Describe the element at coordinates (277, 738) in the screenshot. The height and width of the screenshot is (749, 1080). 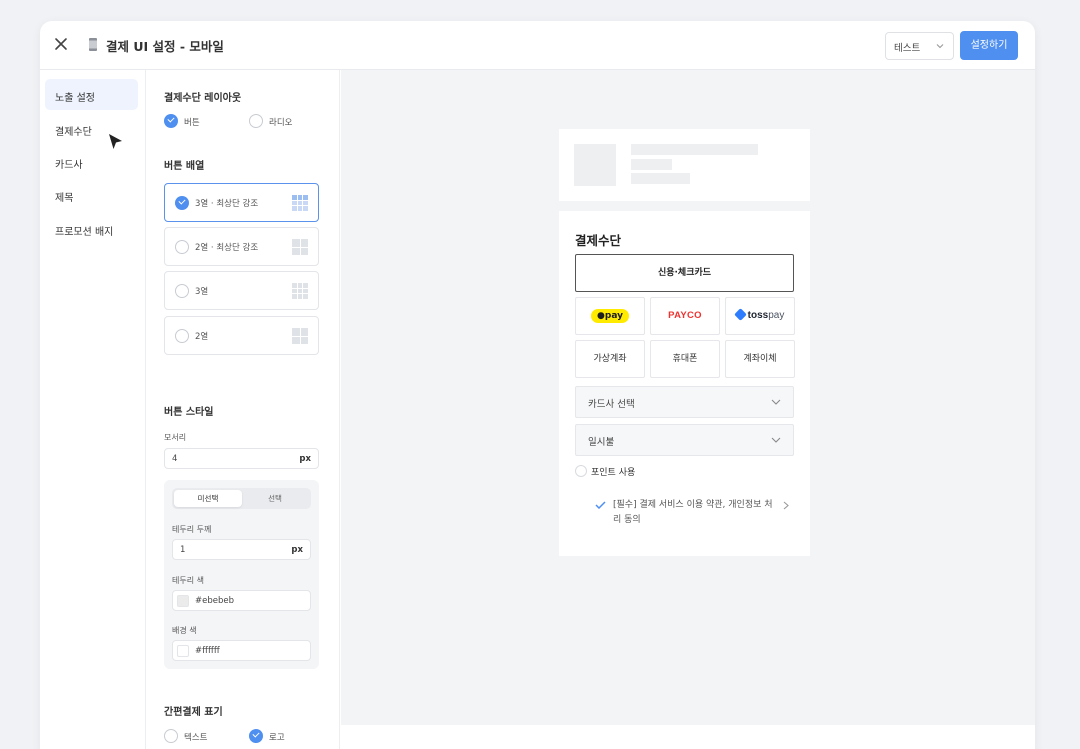
I see `radio-label: 로고` at that location.